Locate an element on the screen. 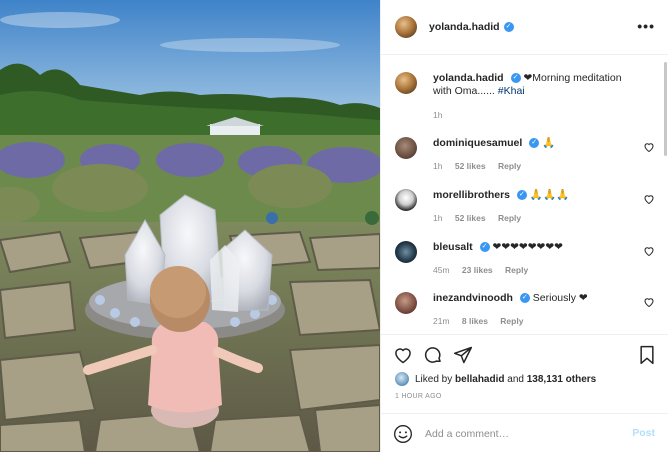  caption-username: yolanda.hadid is located at coordinates (468, 78).